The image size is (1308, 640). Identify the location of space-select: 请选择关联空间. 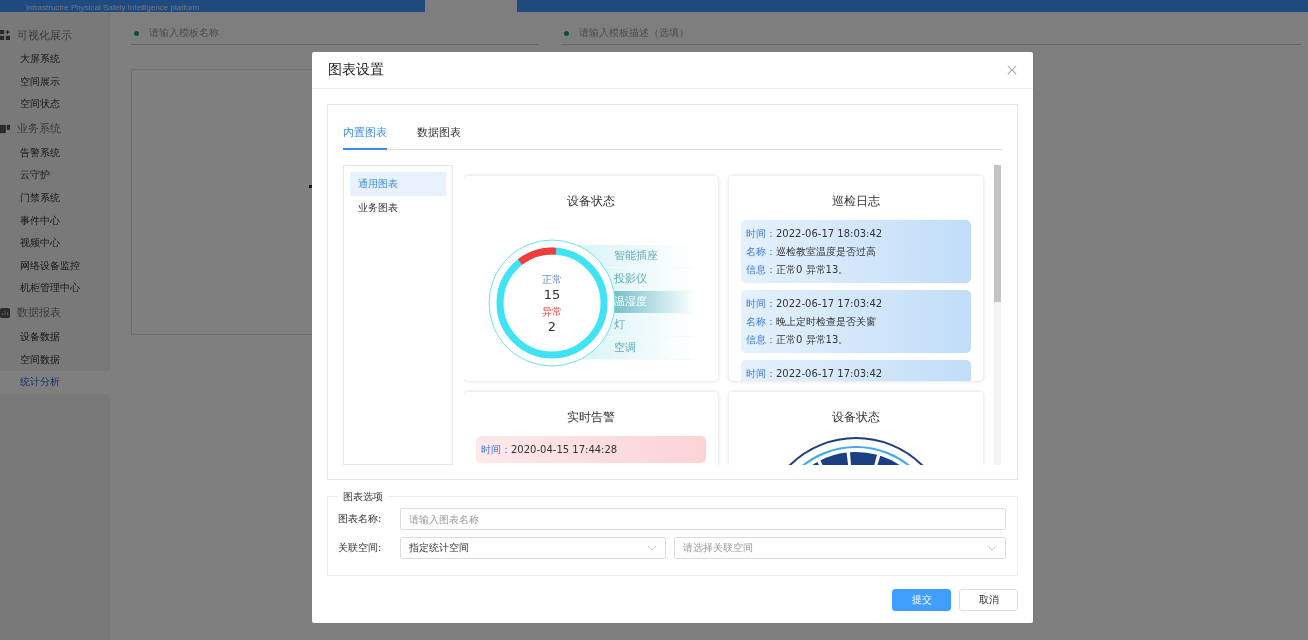
(840, 548).